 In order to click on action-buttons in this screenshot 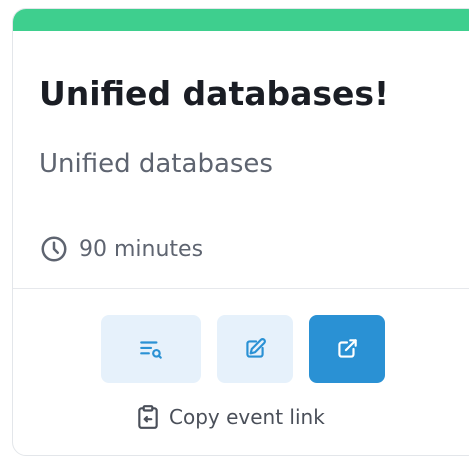, I will do `click(243, 349)`.